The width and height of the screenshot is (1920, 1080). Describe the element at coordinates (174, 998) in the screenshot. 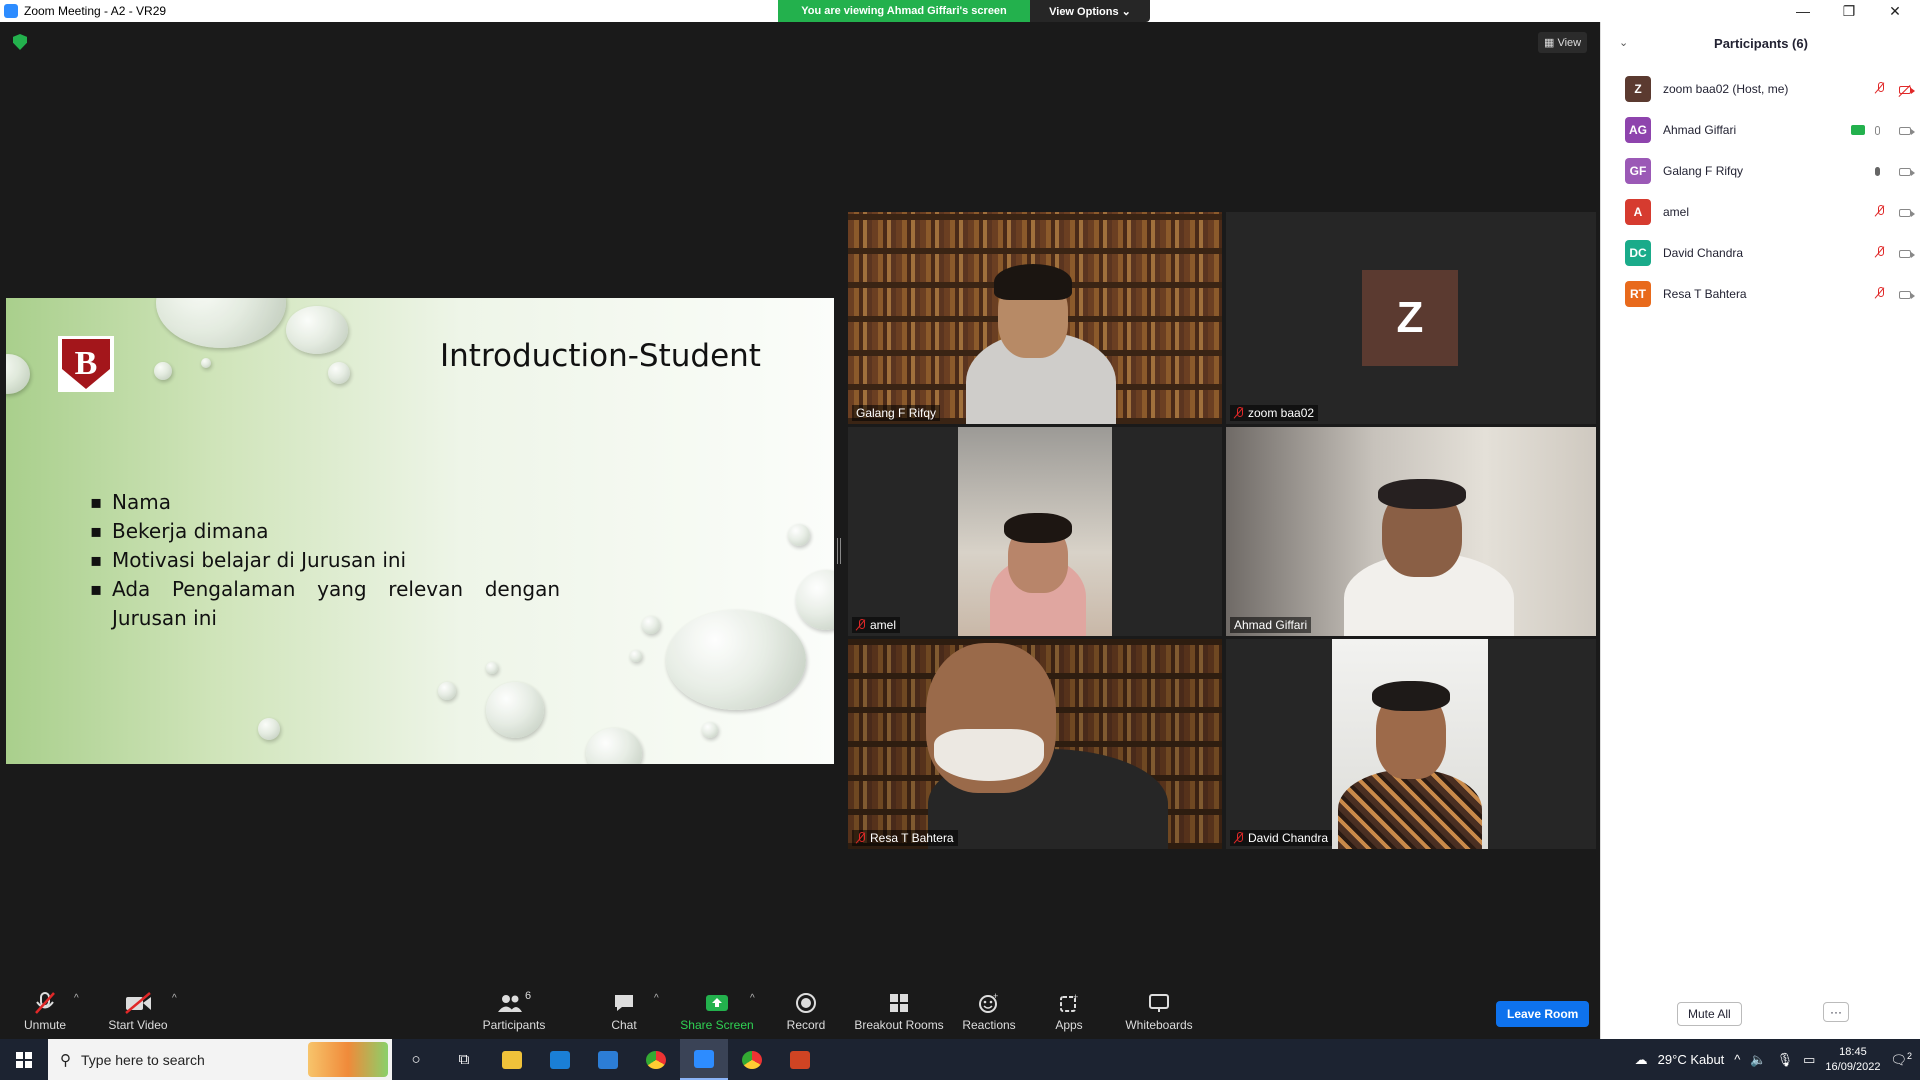

I see `video-options-caret: ^` at that location.